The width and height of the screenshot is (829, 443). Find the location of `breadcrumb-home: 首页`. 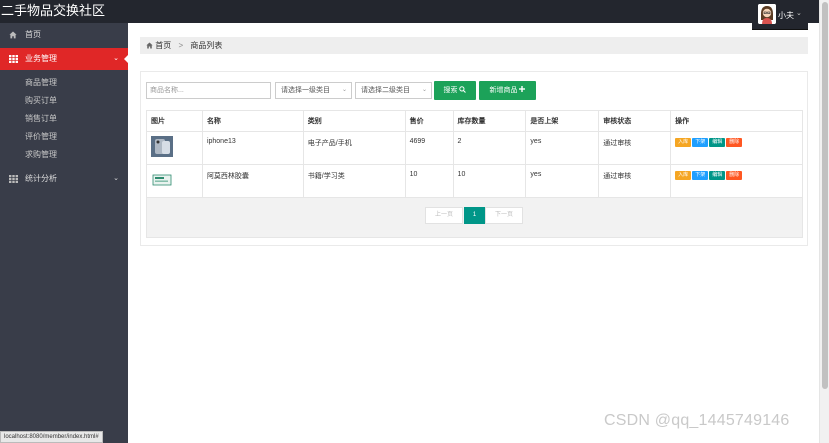

breadcrumb-home: 首页 is located at coordinates (163, 45).